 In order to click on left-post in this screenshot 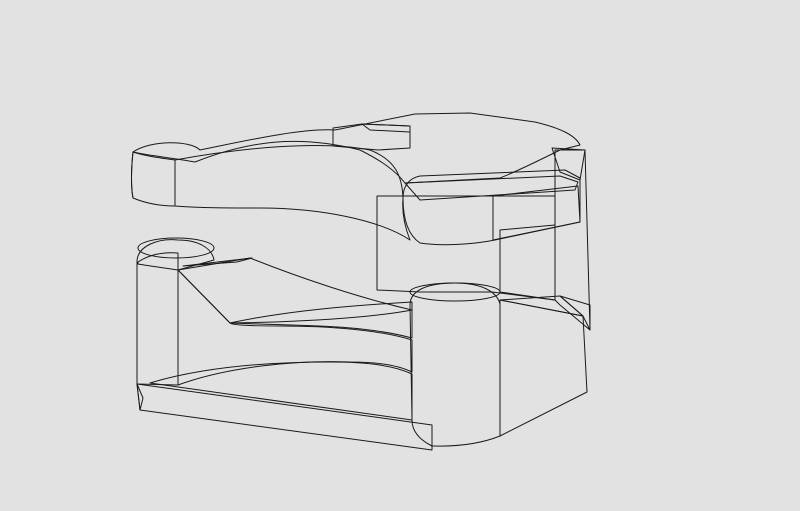, I will do `click(175, 312)`.